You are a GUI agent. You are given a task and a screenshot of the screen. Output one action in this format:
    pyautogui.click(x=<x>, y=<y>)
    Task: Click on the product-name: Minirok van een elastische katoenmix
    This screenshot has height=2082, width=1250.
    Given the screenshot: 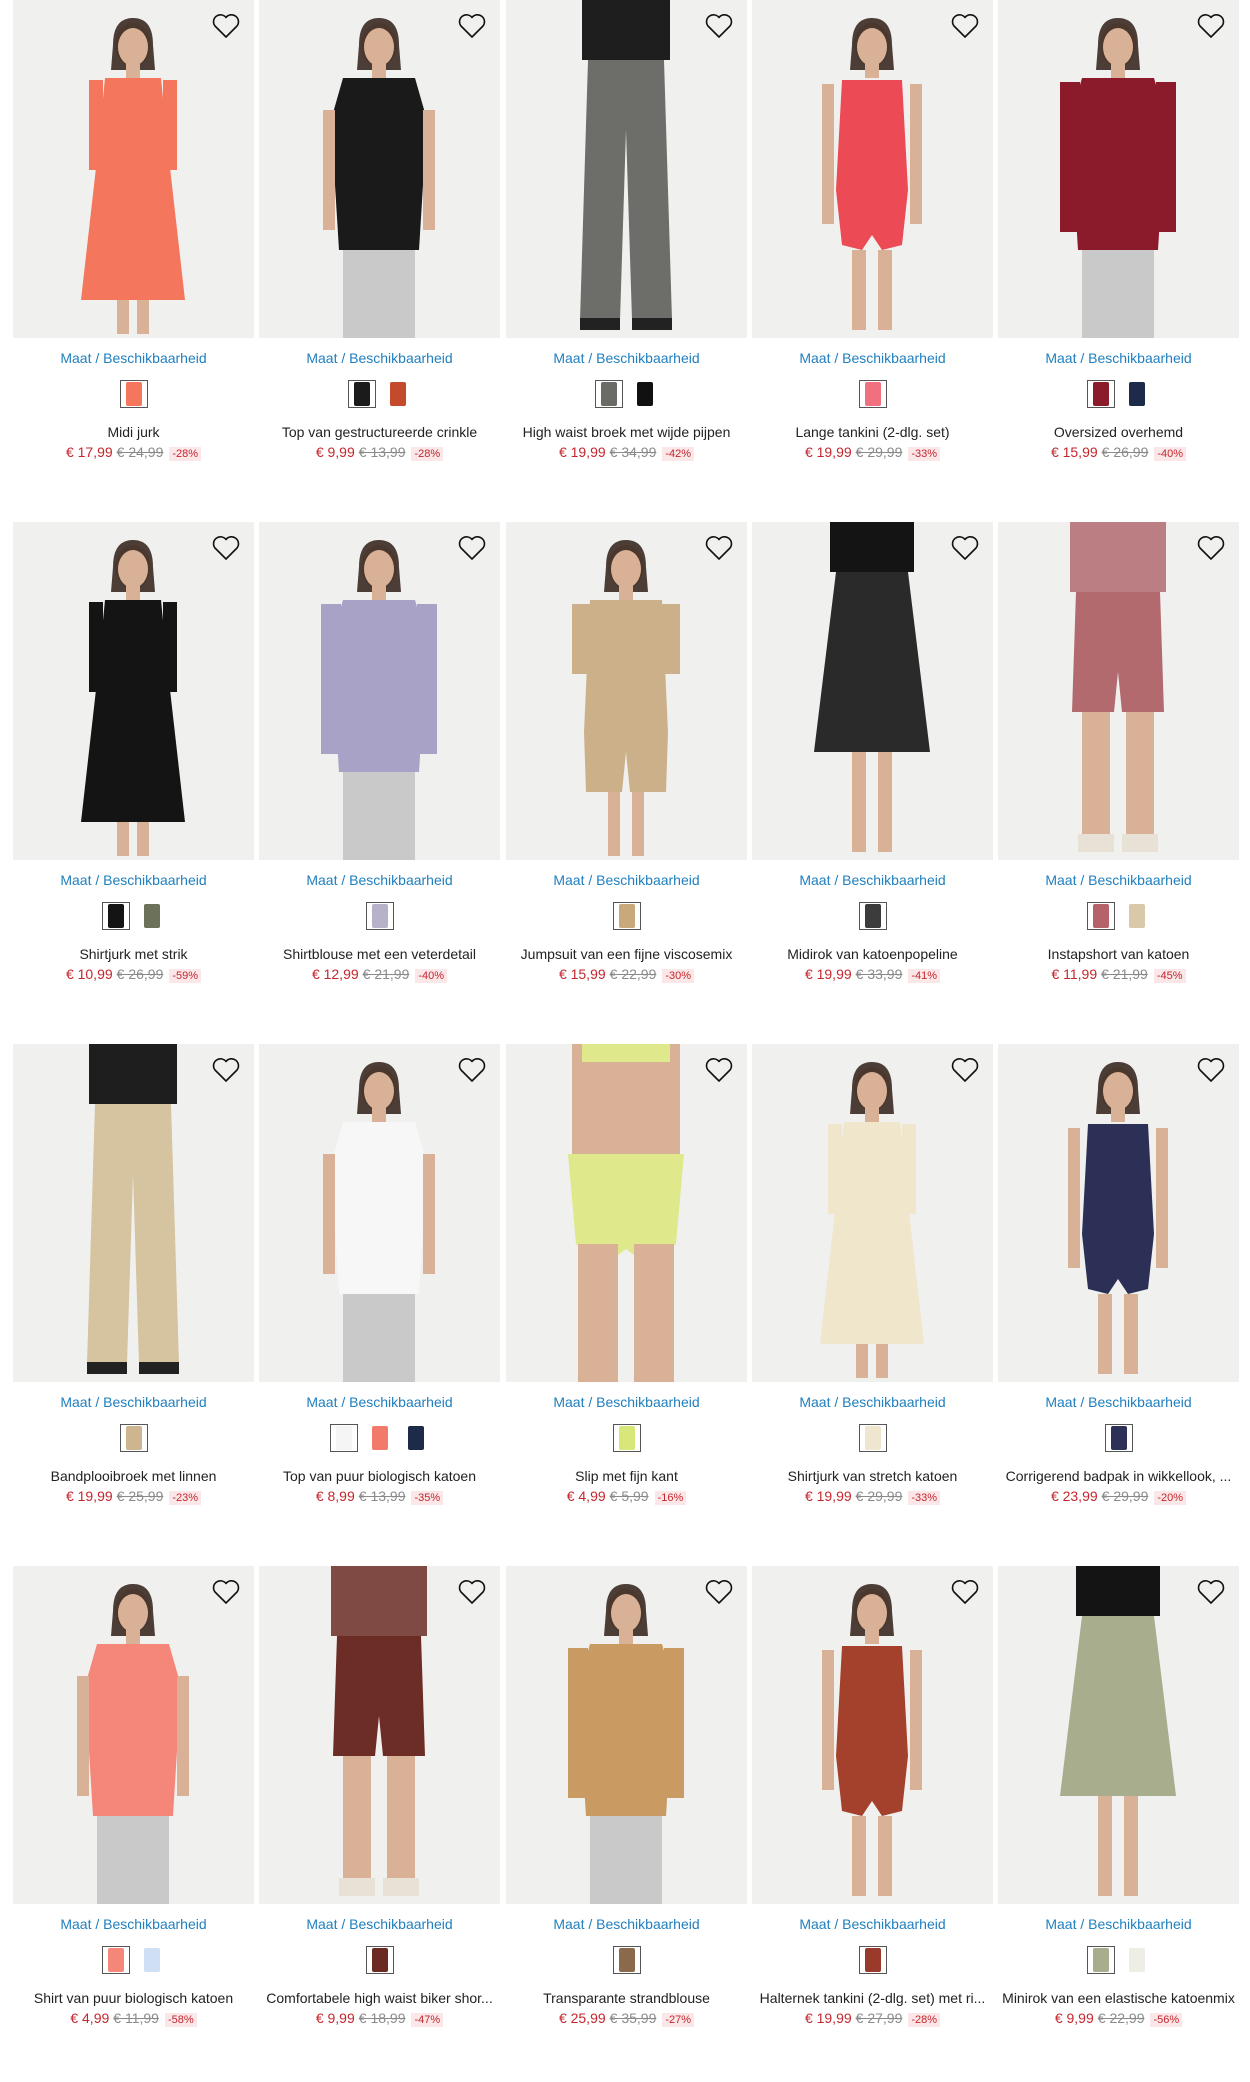 What is the action you would take?
    pyautogui.click(x=1118, y=1998)
    